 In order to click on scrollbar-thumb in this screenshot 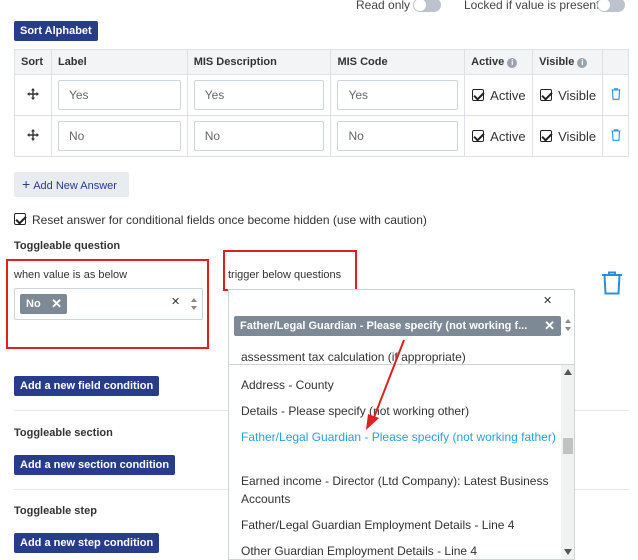, I will do `click(568, 446)`.